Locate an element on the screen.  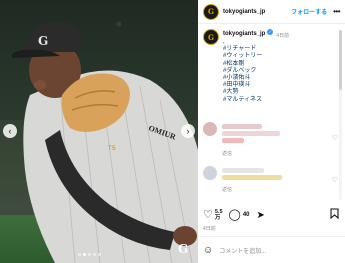
hashtag-link: #ウィットリー is located at coordinates (280, 56).